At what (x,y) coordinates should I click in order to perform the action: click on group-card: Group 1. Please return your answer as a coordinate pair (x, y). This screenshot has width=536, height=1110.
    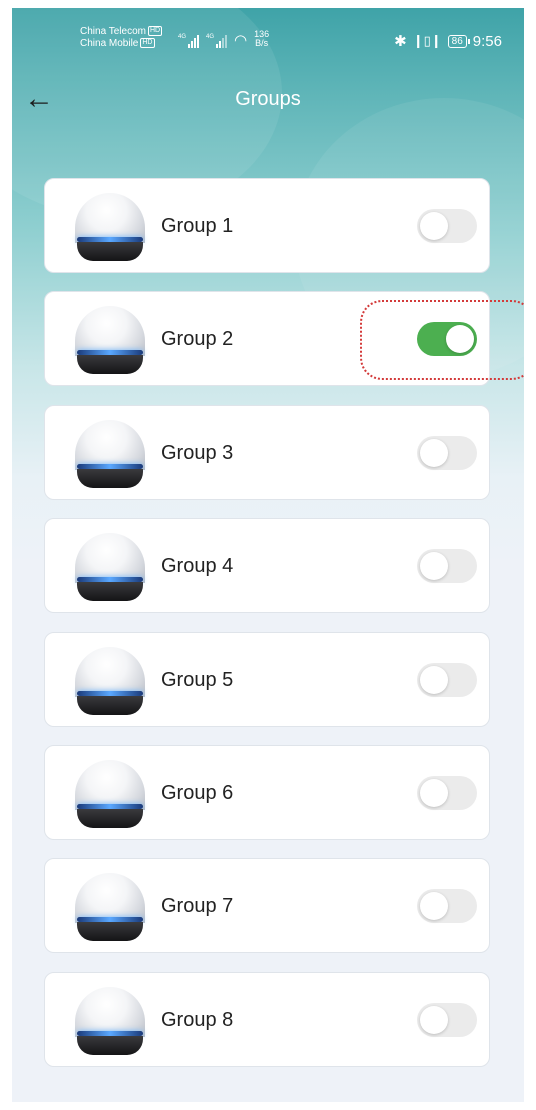
    Looking at the image, I should click on (267, 225).